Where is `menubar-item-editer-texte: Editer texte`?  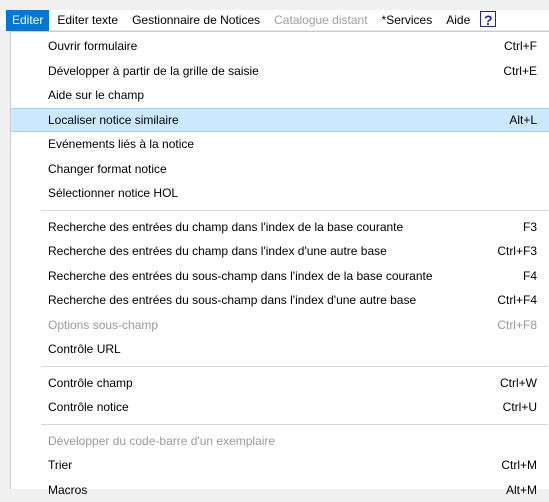
menubar-item-editer-texte: Editer texte is located at coordinates (87, 20).